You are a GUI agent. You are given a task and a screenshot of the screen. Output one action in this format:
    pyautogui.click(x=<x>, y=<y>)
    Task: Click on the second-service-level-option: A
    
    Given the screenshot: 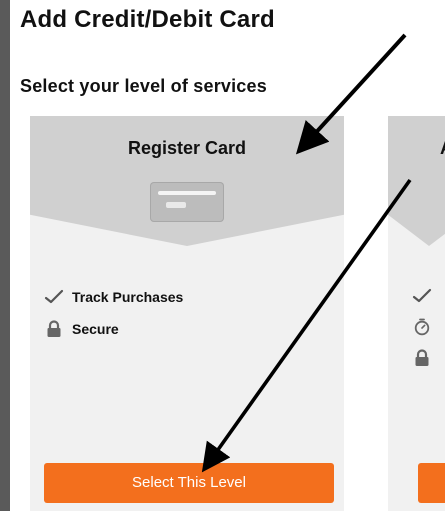 What is the action you would take?
    pyautogui.click(x=416, y=313)
    